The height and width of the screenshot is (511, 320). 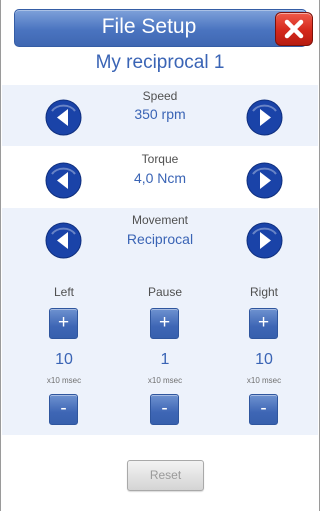 I want to click on torque-decrease-button, so click(x=63, y=180).